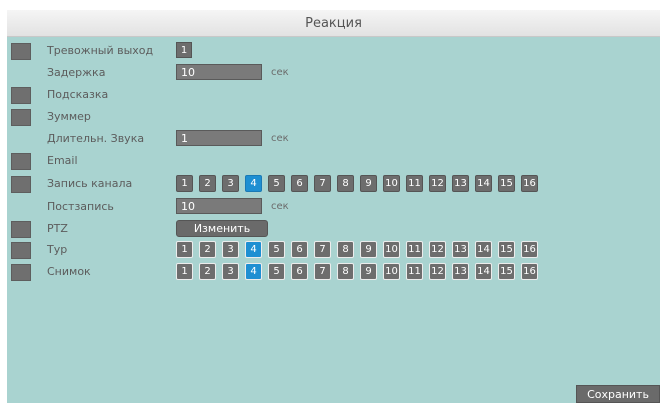 This screenshot has width=660, height=403. I want to click on channel-record-checkbox, so click(21, 184).